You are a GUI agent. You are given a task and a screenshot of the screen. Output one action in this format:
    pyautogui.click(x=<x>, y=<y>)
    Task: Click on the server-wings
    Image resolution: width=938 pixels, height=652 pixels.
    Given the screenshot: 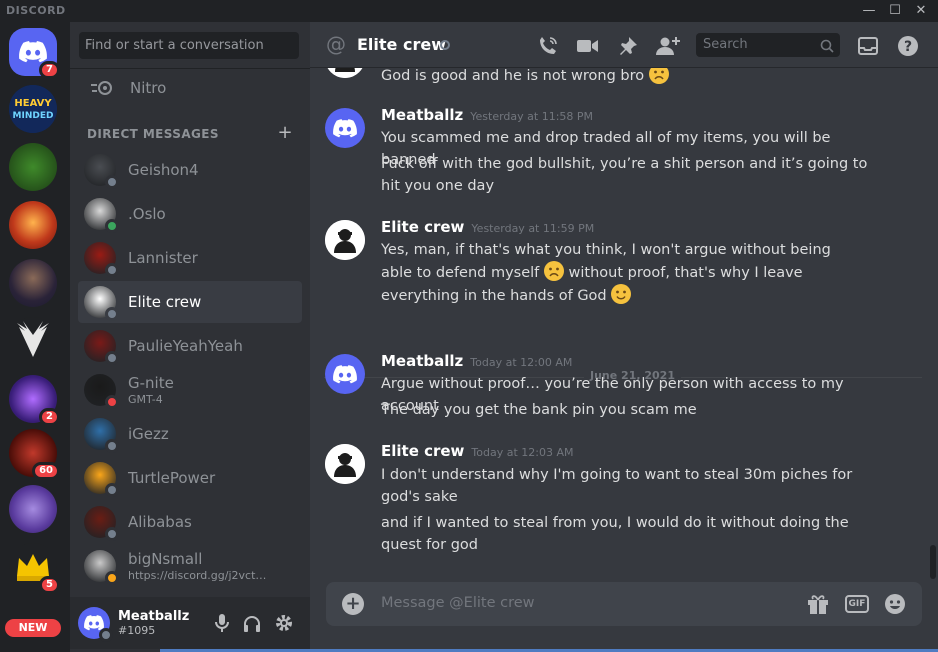 What is the action you would take?
    pyautogui.click(x=33, y=341)
    